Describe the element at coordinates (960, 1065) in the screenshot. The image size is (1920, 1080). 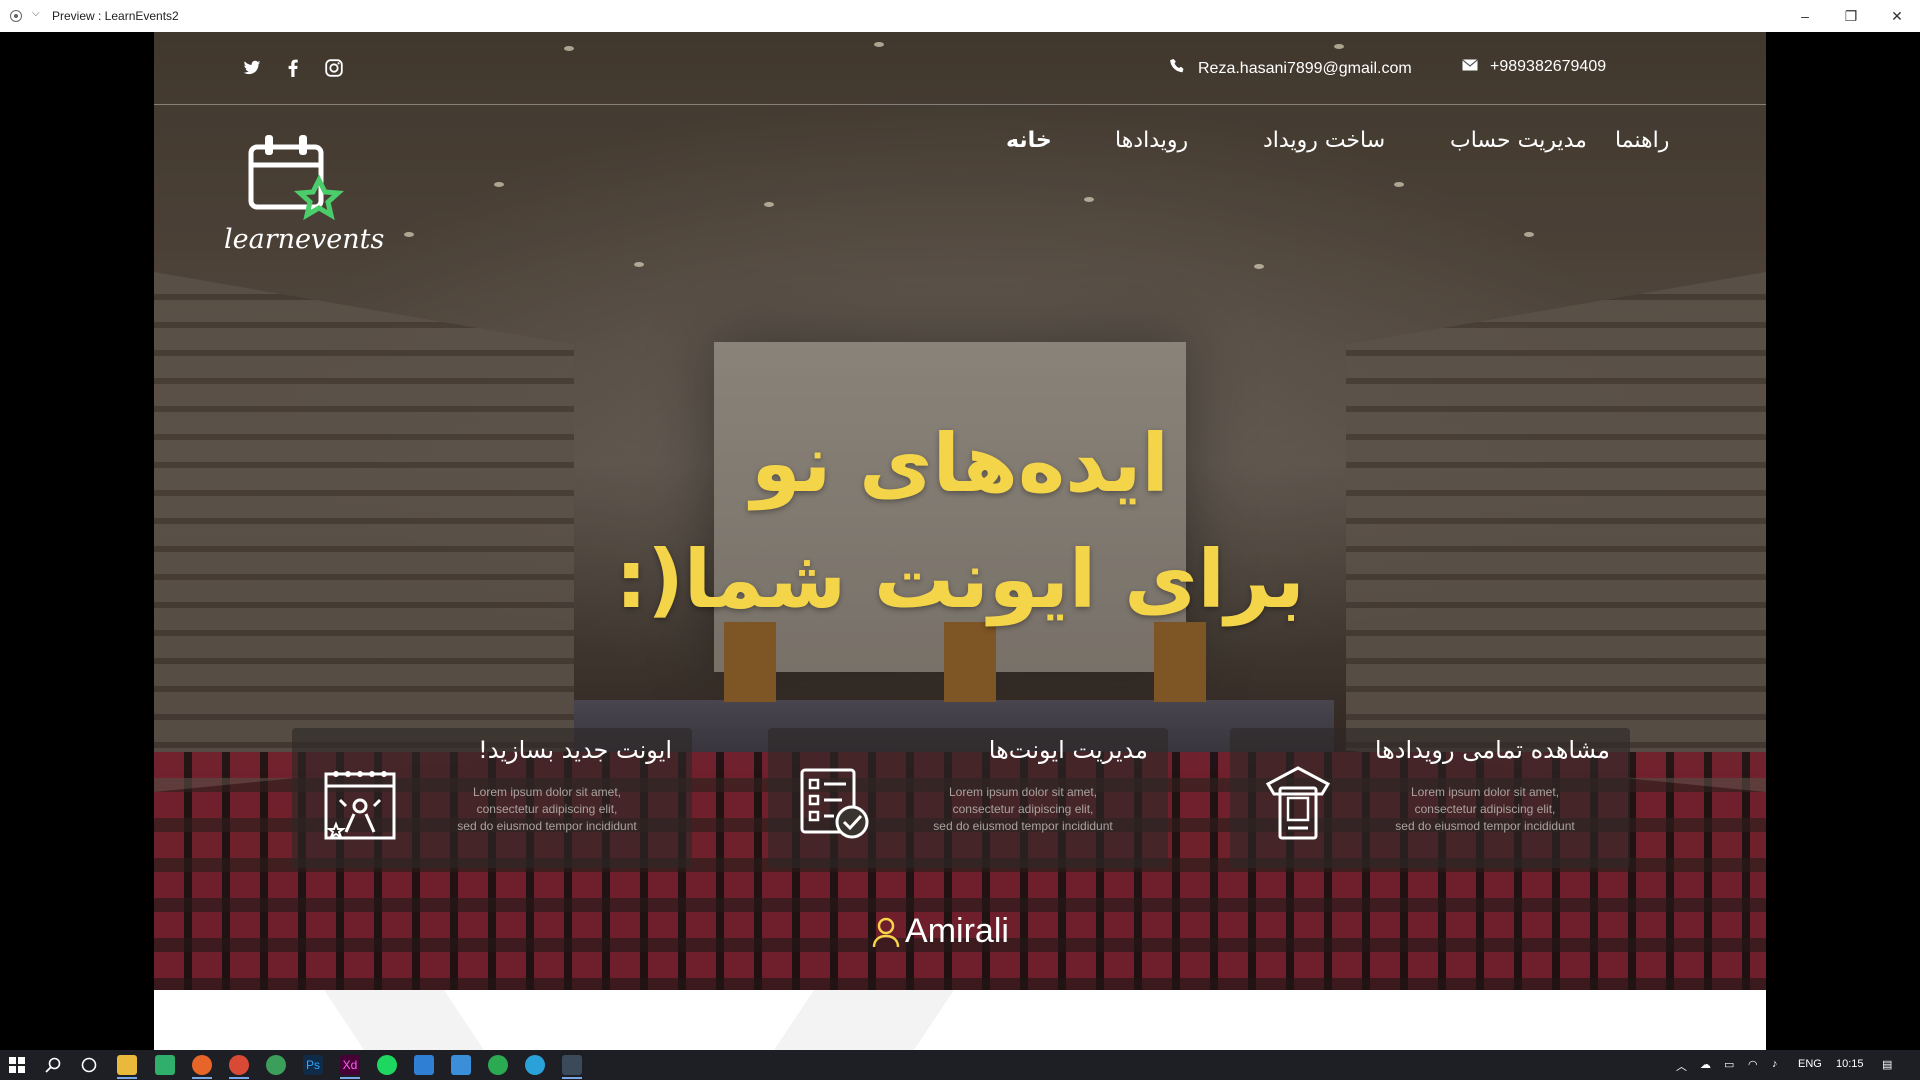
I see `windows-taskbar: Ps Xd ︿ ☁ ▭ ◠ ♪ ENG 10:15 ▤` at that location.